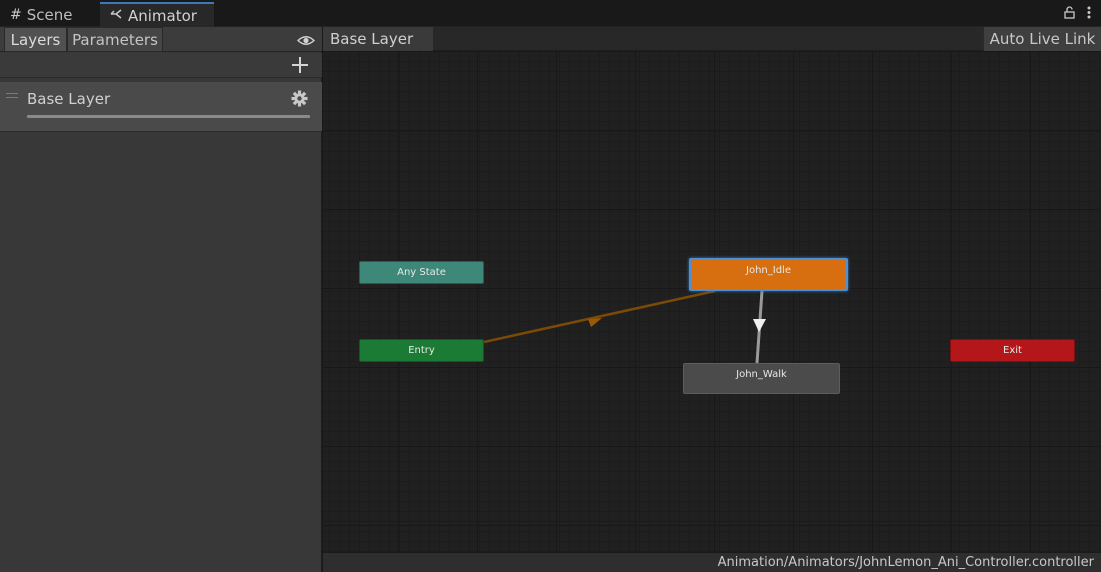 The width and height of the screenshot is (1101, 572). I want to click on eye-icon, so click(306, 41).